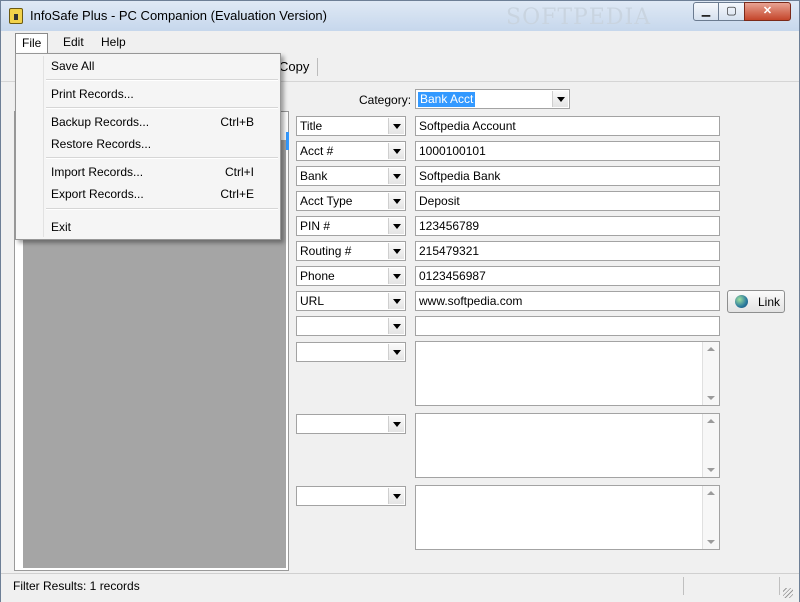 The width and height of the screenshot is (800, 602). Describe the element at coordinates (492, 99) in the screenshot. I see `category-select: Bank Acct` at that location.